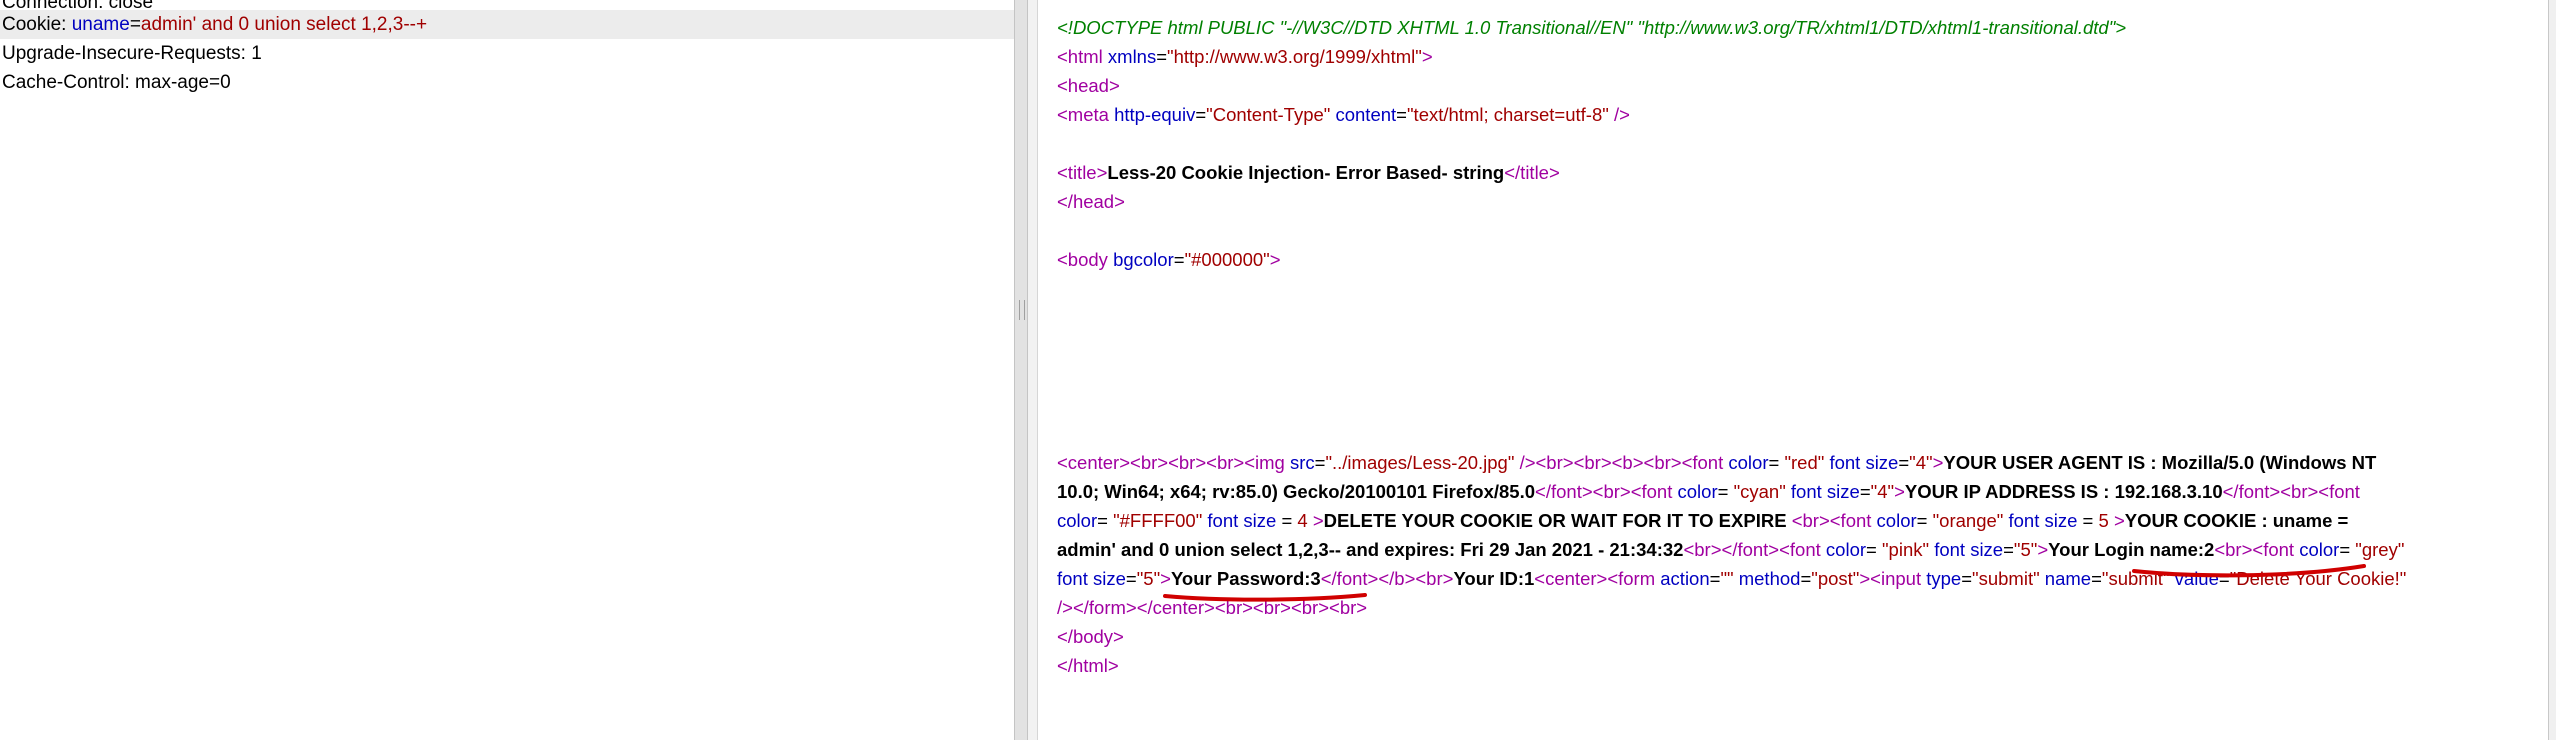  What do you see at coordinates (507, 82) in the screenshot?
I see `request-line: Cache-Control: max-age=0` at bounding box center [507, 82].